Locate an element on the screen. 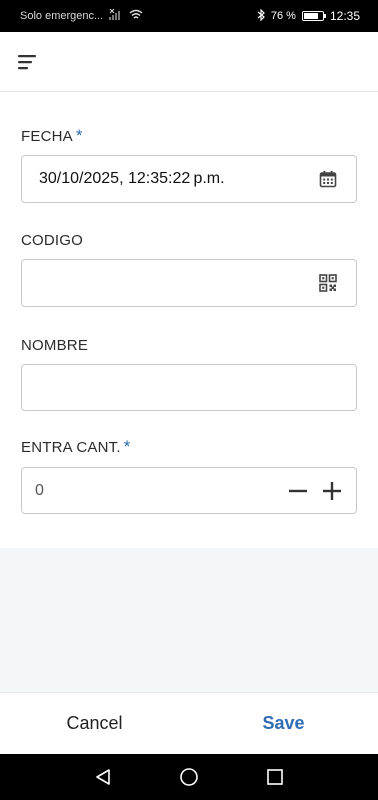 Image resolution: width=378 pixels, height=800 pixels. app-header is located at coordinates (189, 62).